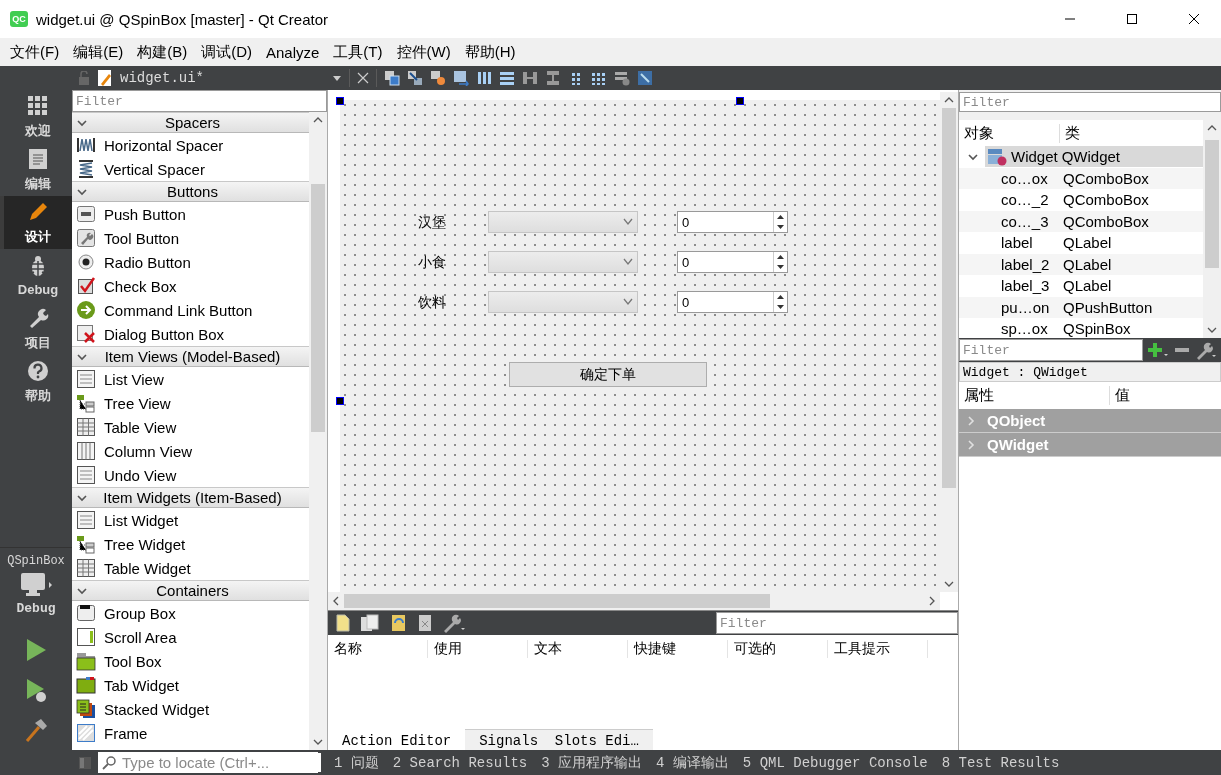  I want to click on mode-button: Debug, so click(36, 275).